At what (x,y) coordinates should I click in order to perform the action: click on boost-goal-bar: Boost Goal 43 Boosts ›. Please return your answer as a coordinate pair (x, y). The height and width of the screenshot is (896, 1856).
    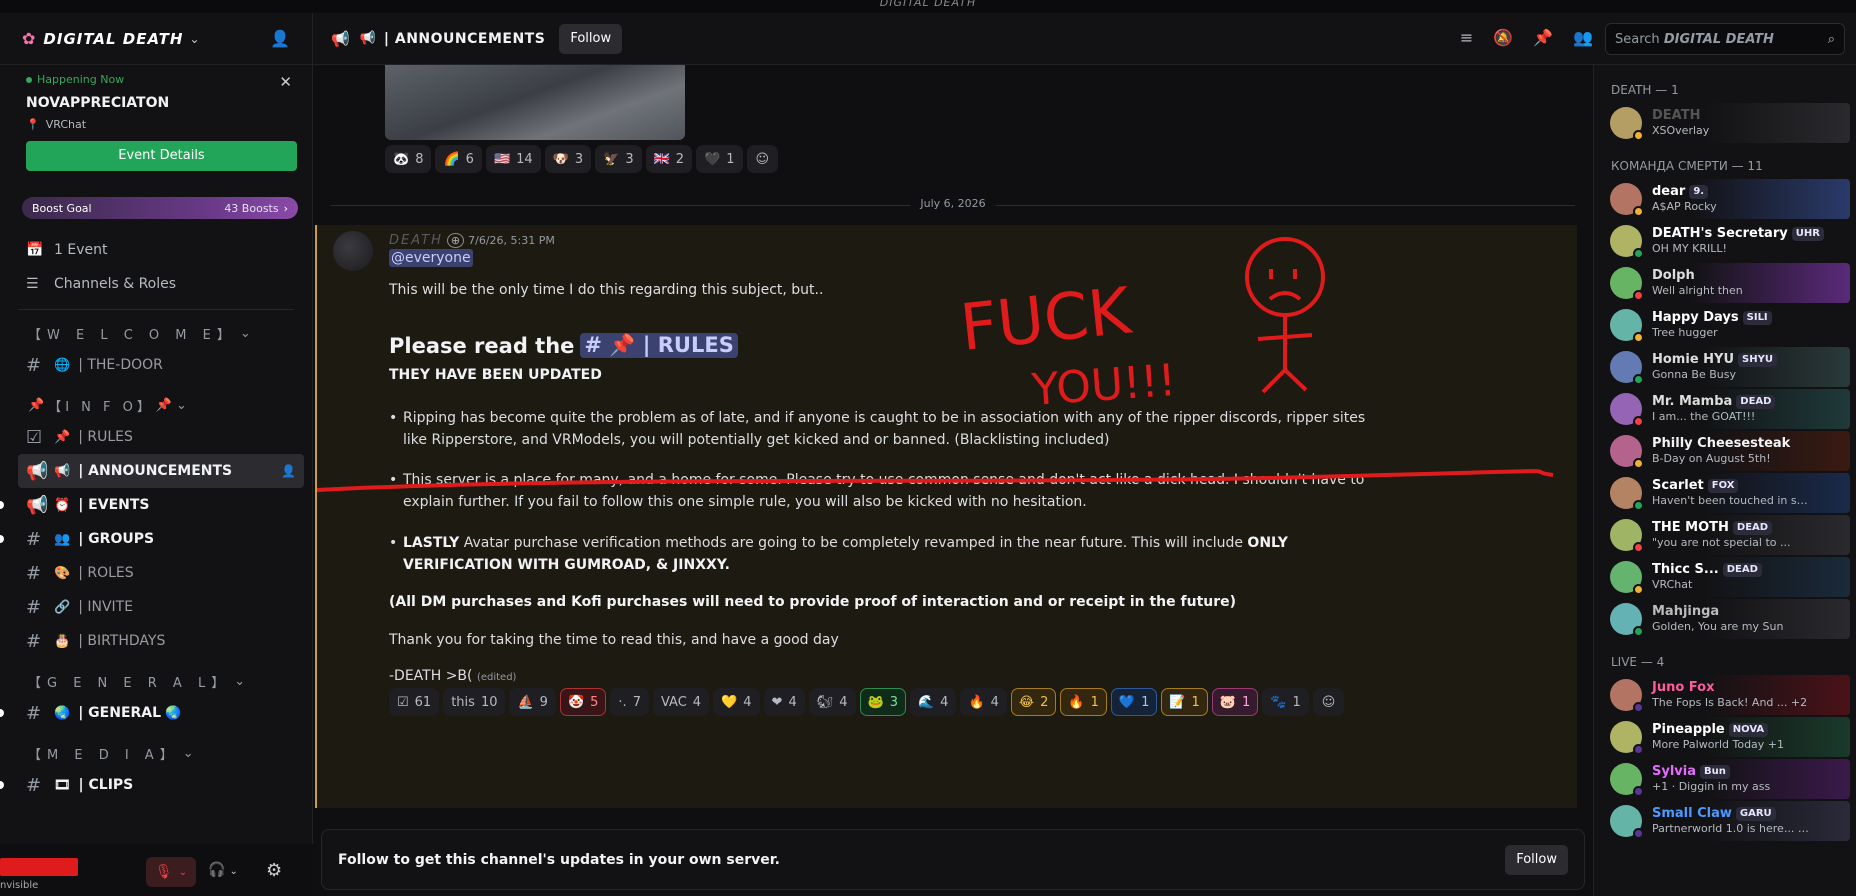
    Looking at the image, I should click on (160, 208).